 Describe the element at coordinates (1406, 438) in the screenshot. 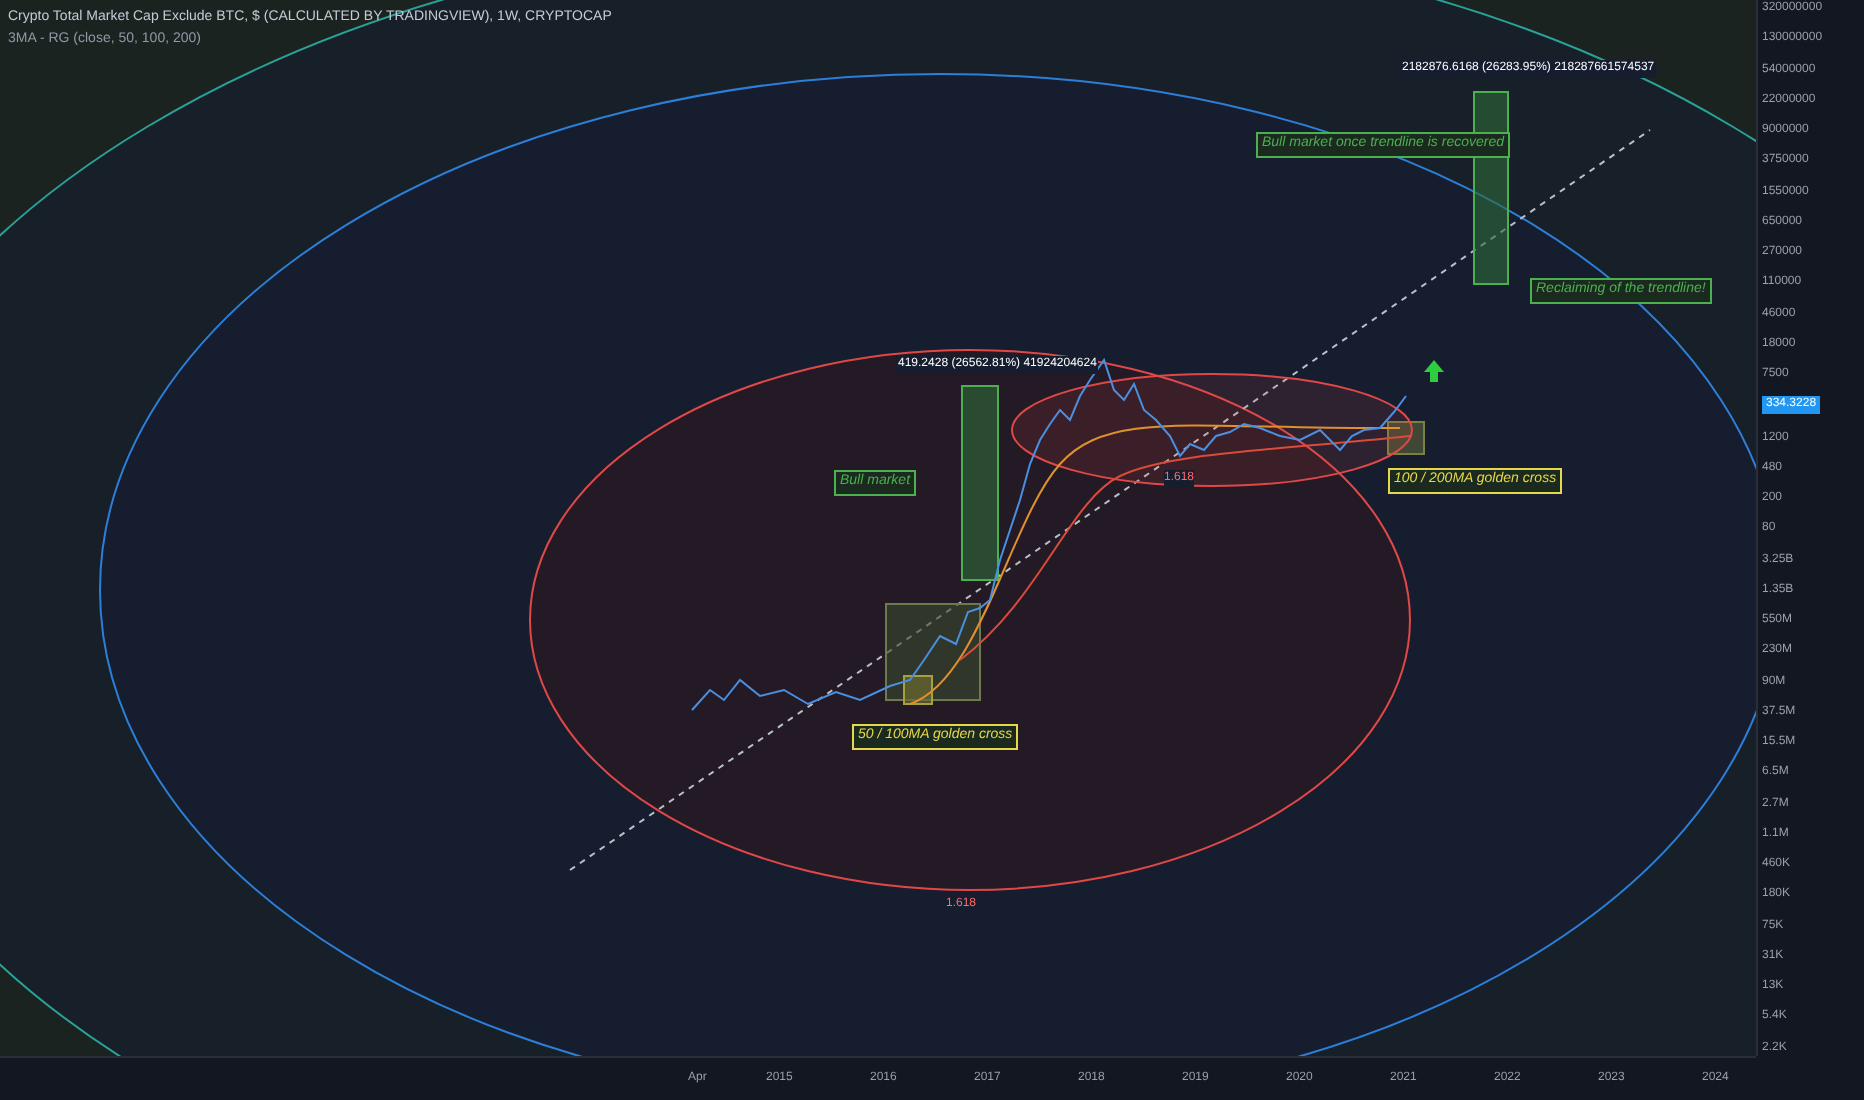

I see `highlight-box` at that location.